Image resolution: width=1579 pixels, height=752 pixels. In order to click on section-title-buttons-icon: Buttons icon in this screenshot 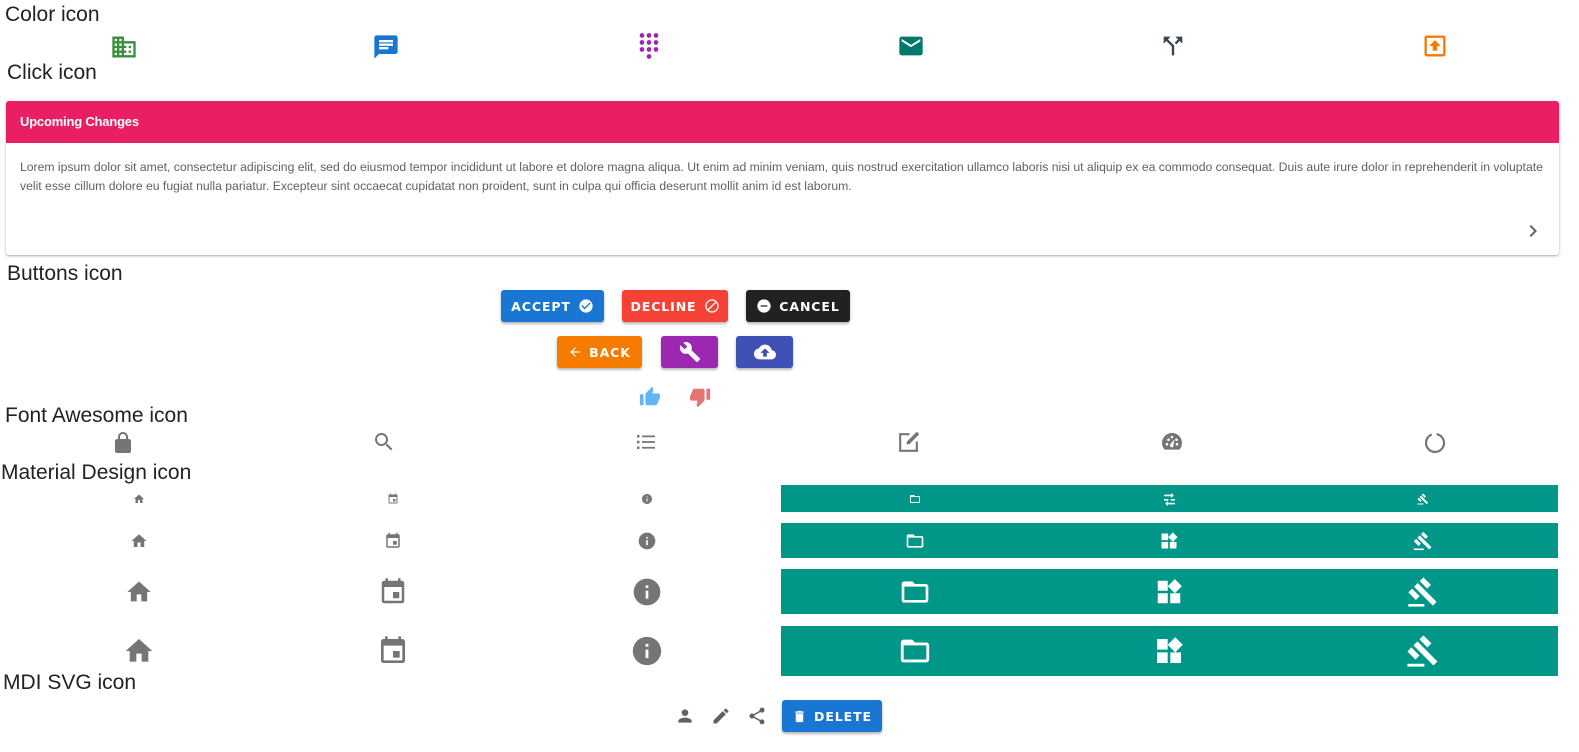, I will do `click(65, 273)`.